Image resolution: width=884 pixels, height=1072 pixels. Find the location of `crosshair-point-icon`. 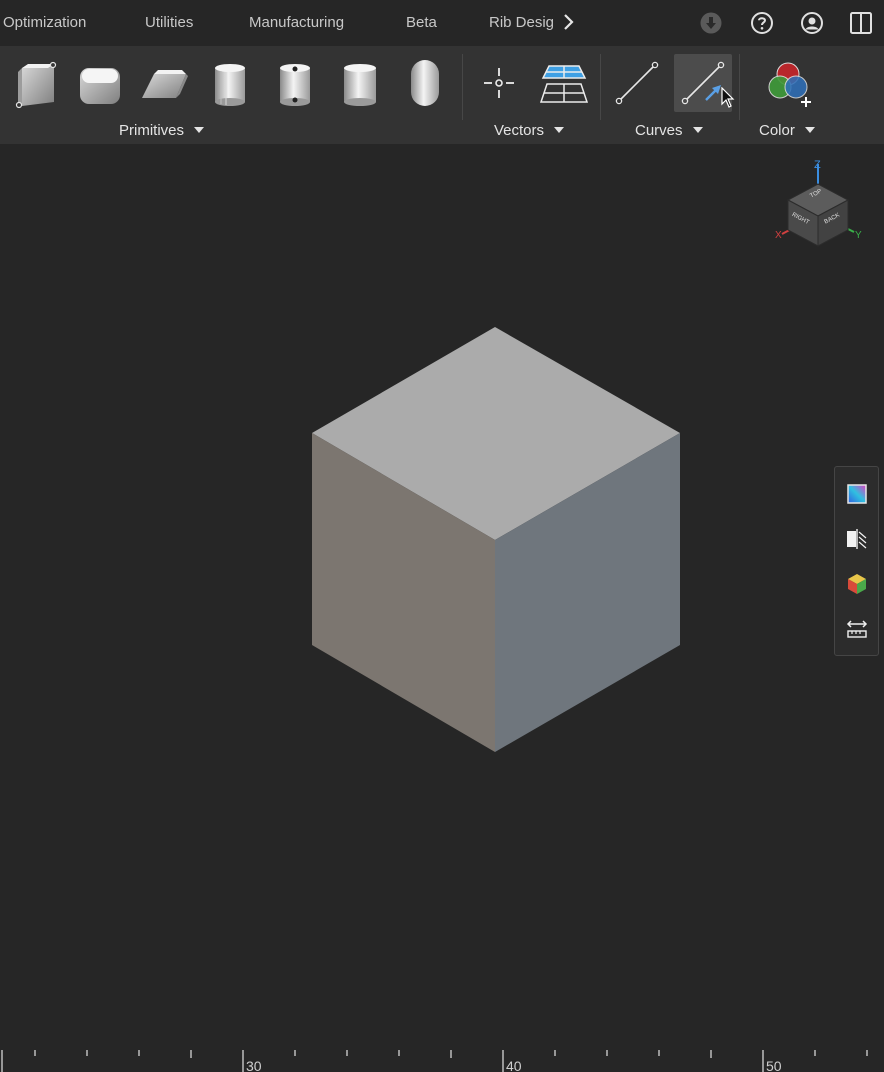

crosshair-point-icon is located at coordinates (499, 83).